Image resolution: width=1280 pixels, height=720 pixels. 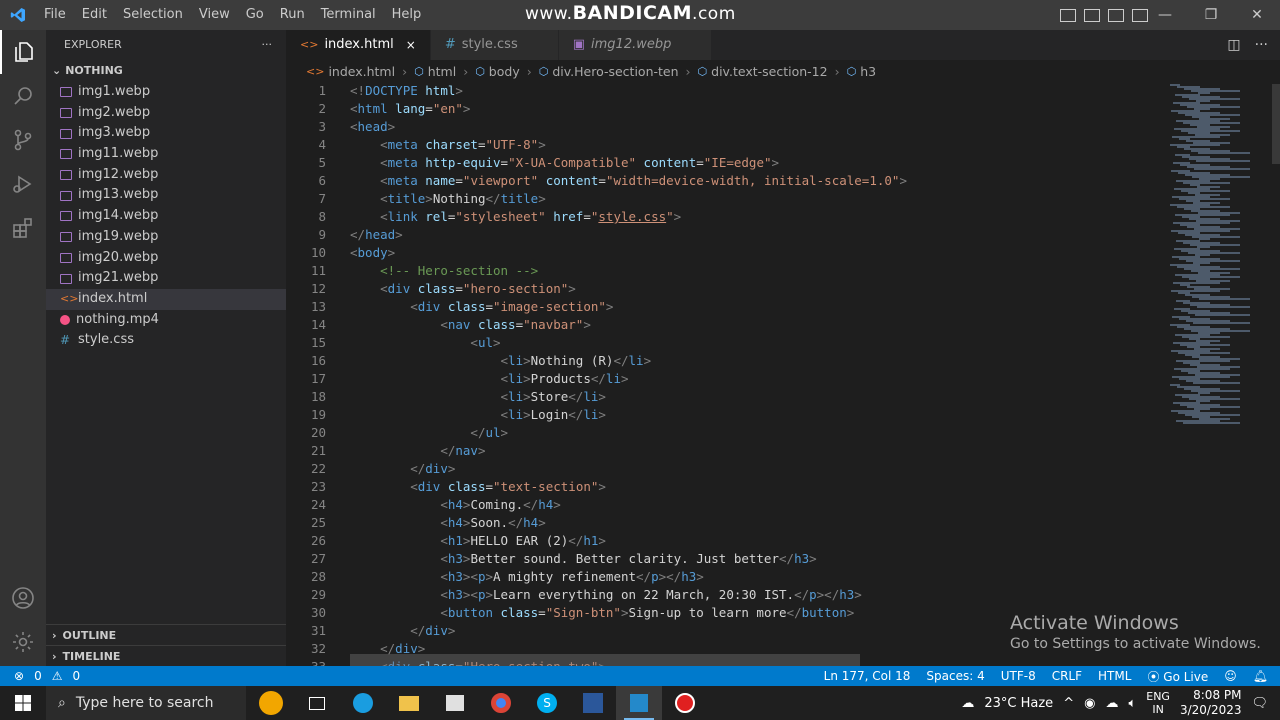 I want to click on file-item: img20.webp, so click(x=166, y=258).